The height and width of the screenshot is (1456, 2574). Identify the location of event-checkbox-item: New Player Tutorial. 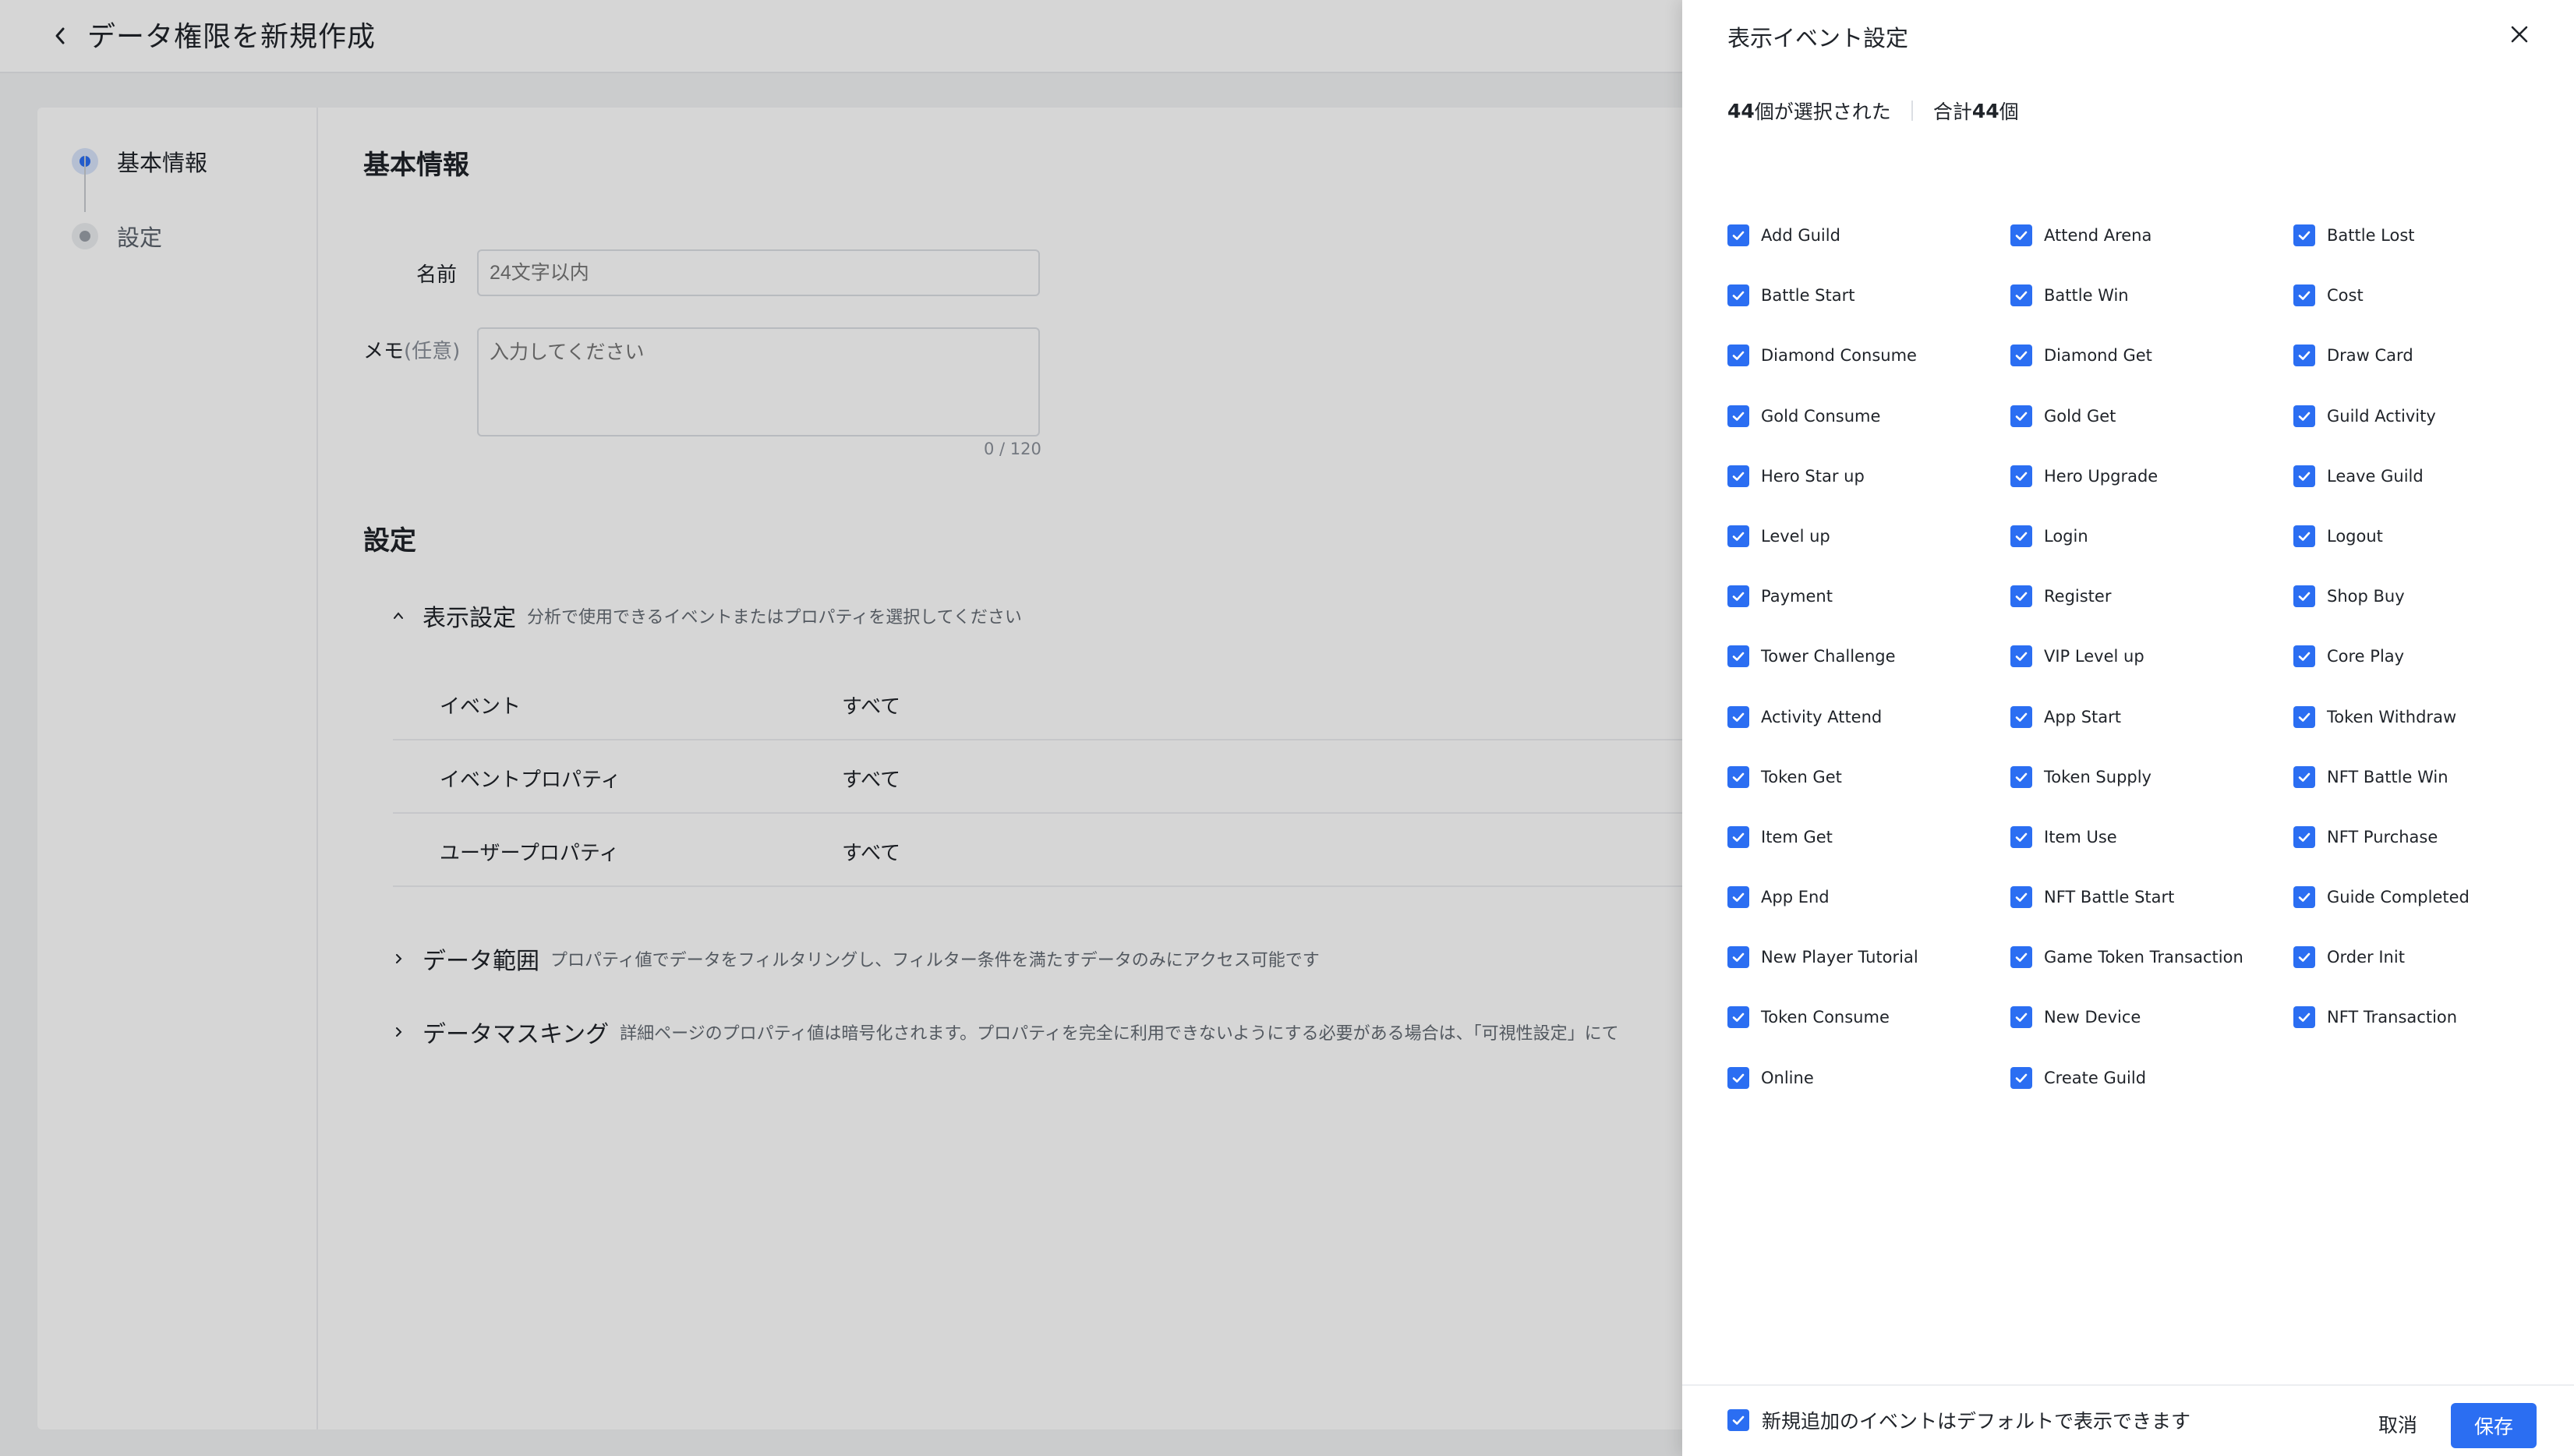
(1868, 958).